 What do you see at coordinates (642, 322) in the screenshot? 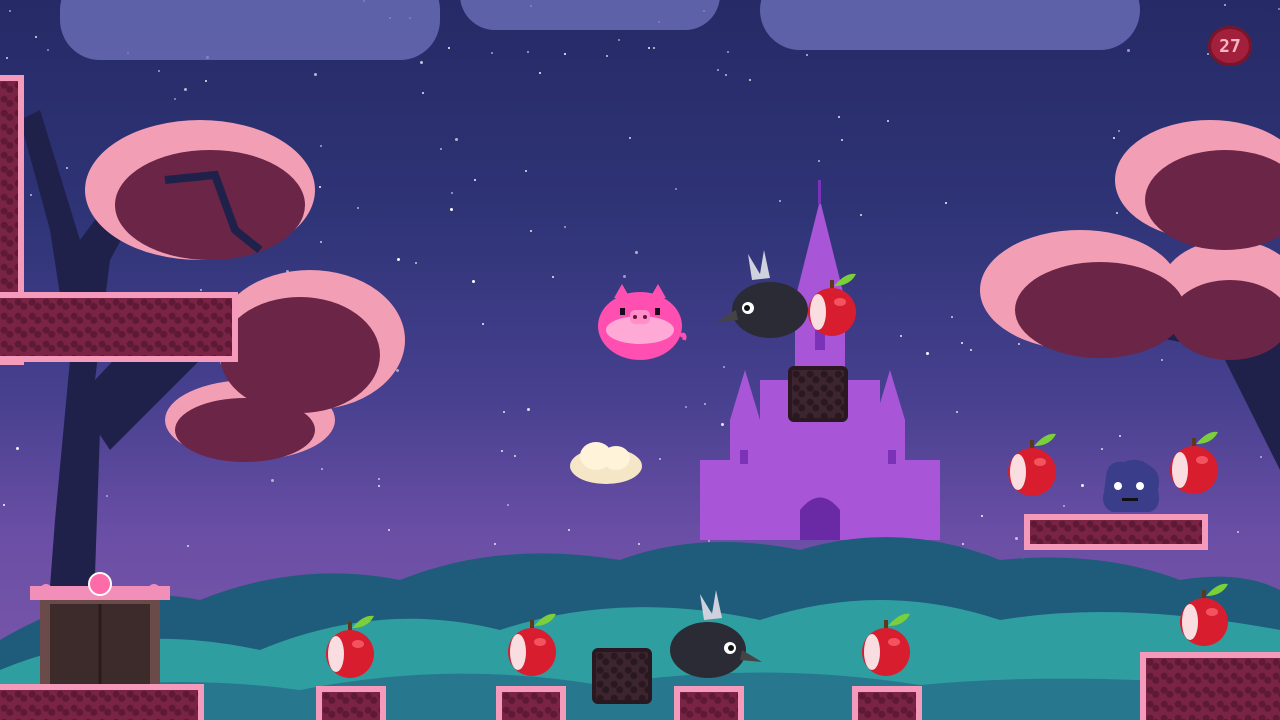
I see `pig-player` at bounding box center [642, 322].